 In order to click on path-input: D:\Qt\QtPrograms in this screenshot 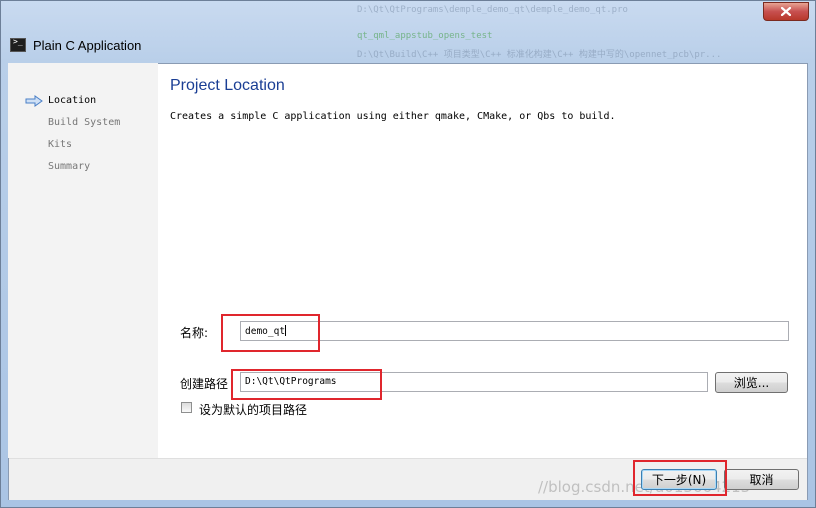, I will do `click(474, 382)`.